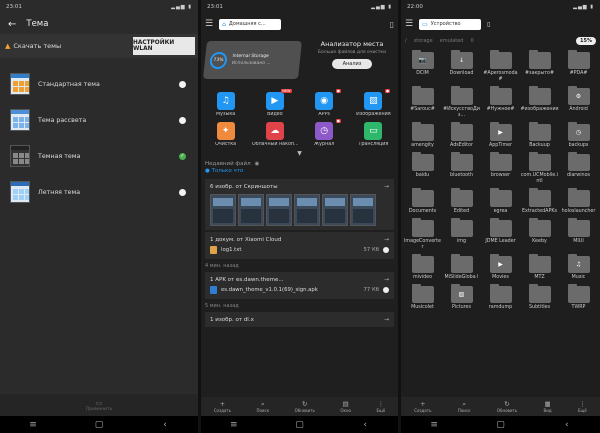 This screenshot has width=600, height=433. I want to click on folder-item: mivideo, so click(422, 267).